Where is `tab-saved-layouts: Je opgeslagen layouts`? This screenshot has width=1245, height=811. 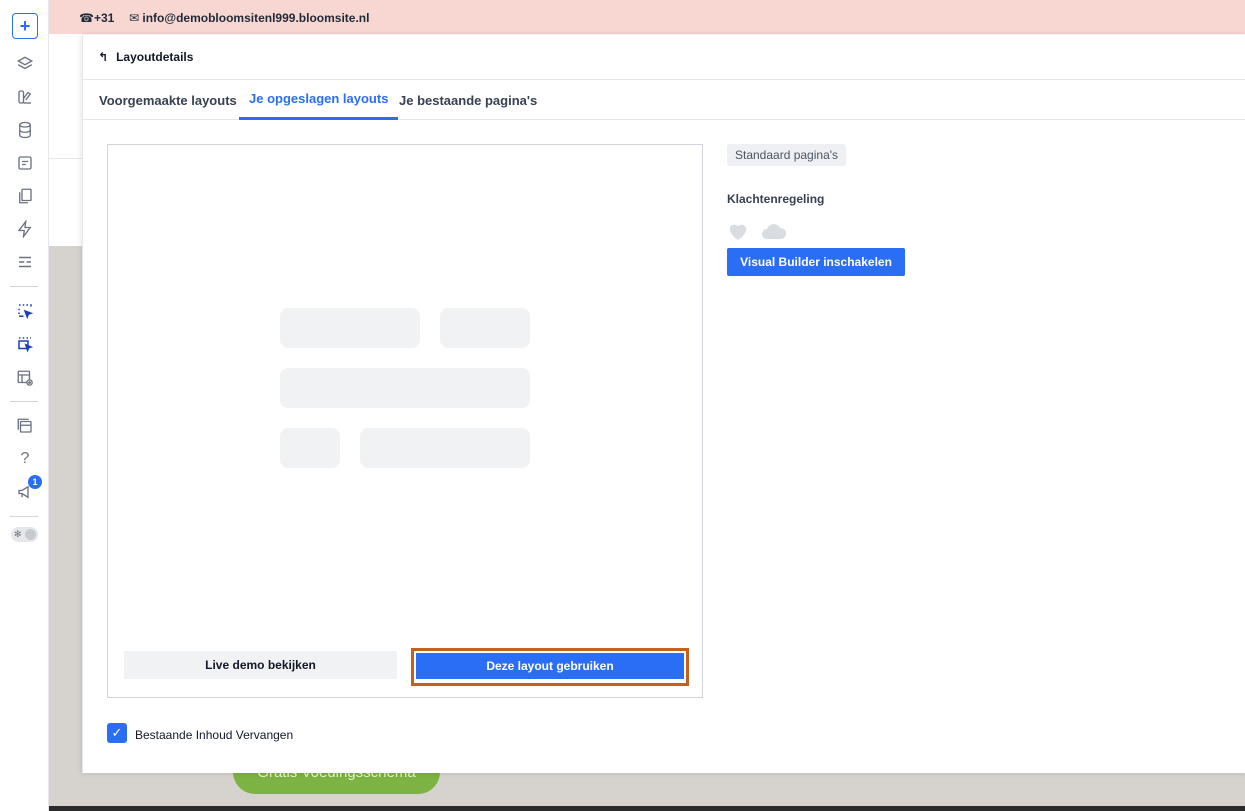 tab-saved-layouts: Je opgeslagen layouts is located at coordinates (319, 100).